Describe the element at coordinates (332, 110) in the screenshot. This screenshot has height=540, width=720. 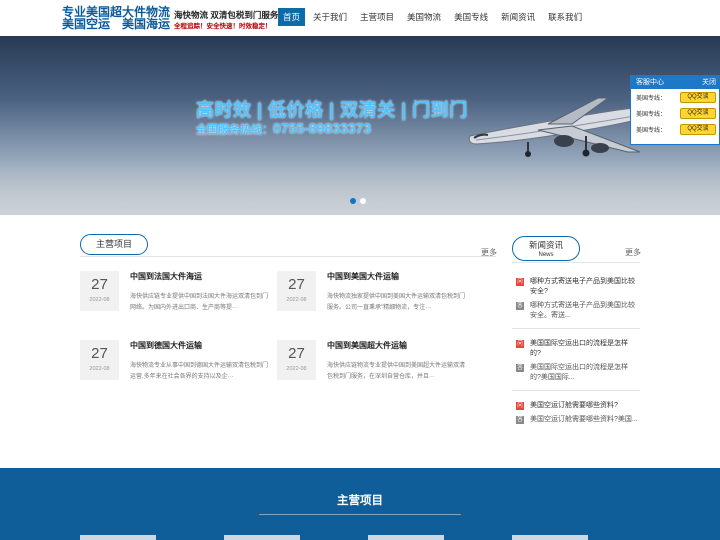
I see `banner-headline: 高时效 | 低价格 | 双清关 | 门到门` at that location.